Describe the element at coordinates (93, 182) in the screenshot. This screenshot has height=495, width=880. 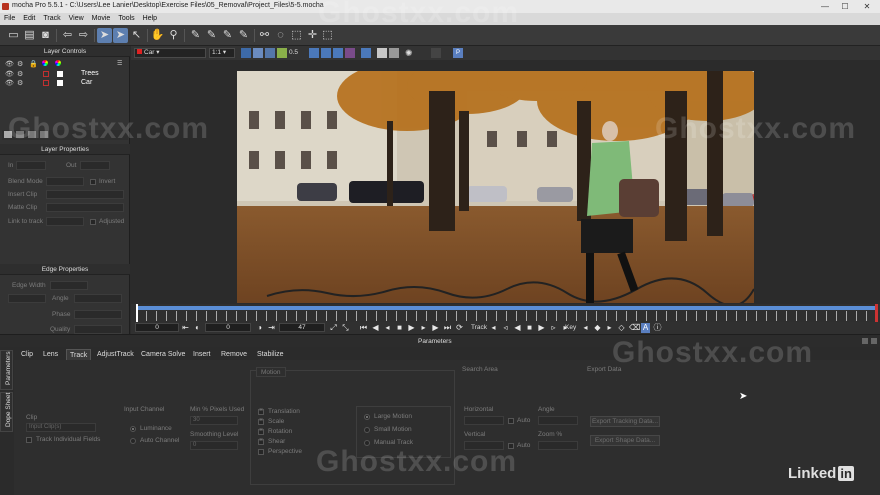
I see `invert-checkbox` at that location.